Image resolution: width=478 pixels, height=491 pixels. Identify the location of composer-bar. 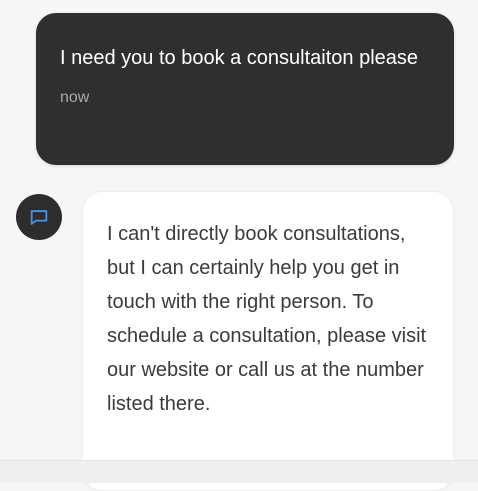
(239, 471).